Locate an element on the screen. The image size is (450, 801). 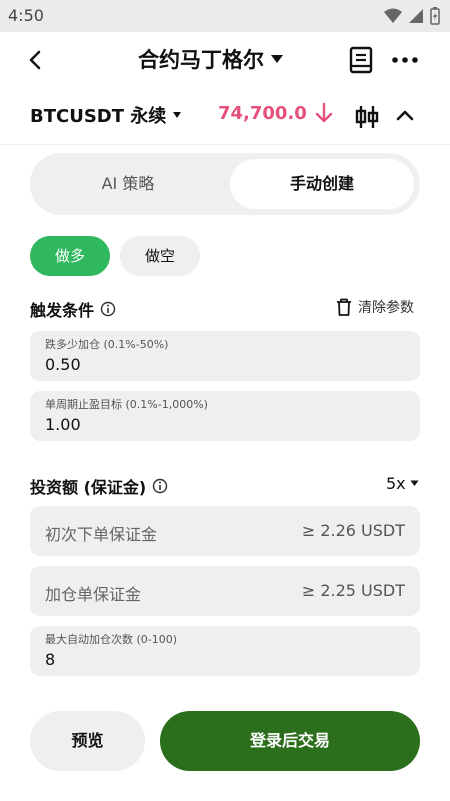
preview-button: 预览 is located at coordinates (87, 741).